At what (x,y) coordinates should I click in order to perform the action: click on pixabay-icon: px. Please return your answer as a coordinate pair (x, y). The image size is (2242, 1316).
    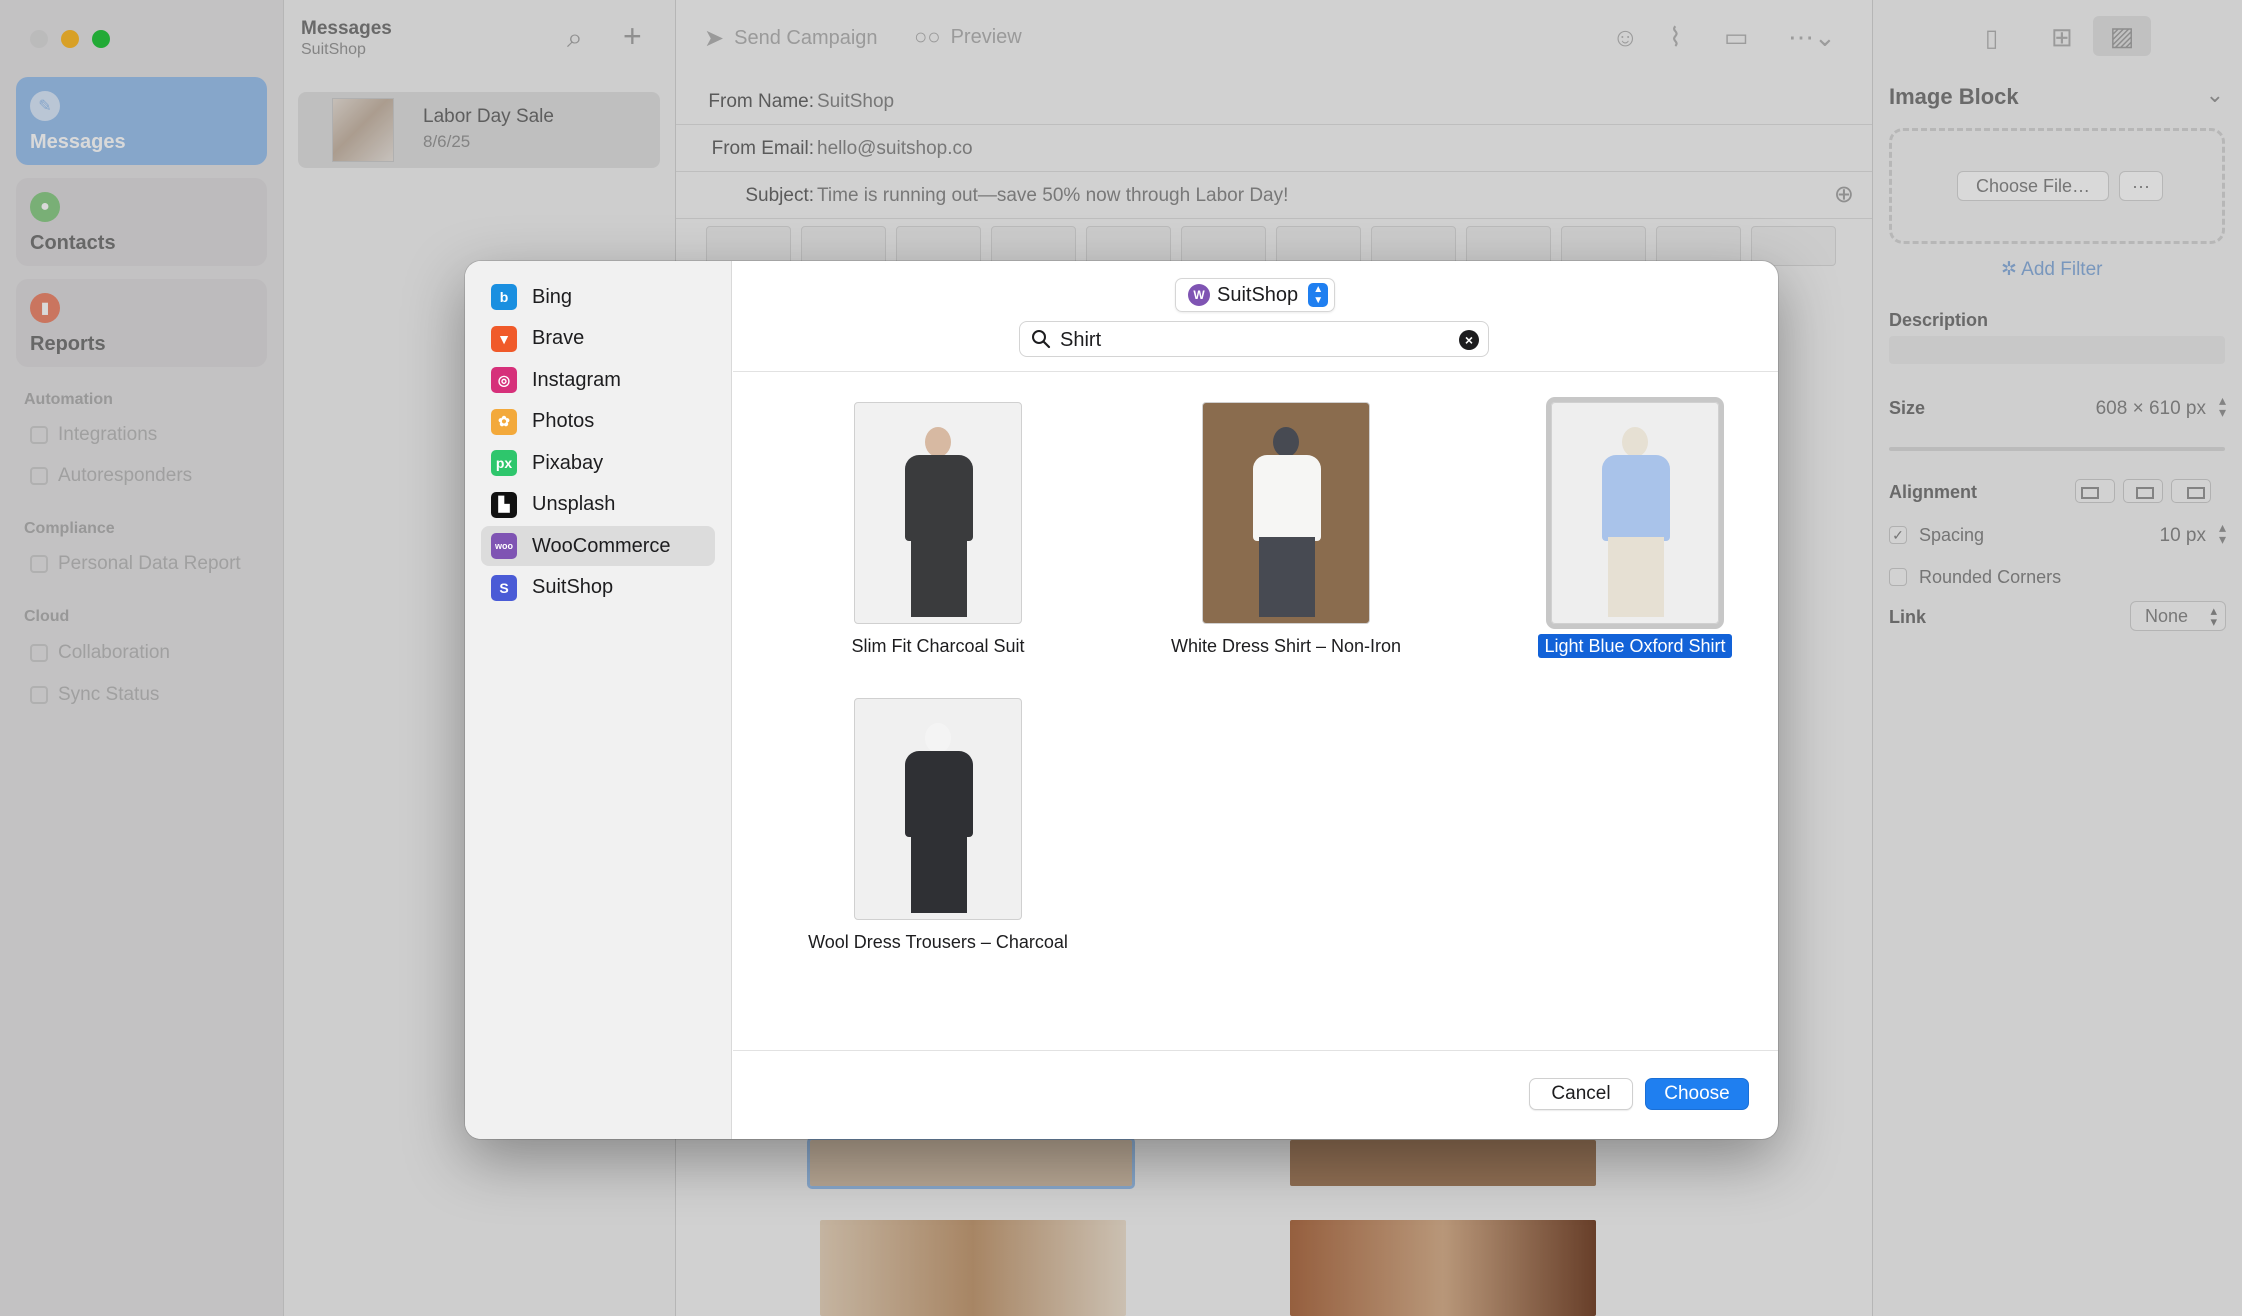
    Looking at the image, I should click on (504, 463).